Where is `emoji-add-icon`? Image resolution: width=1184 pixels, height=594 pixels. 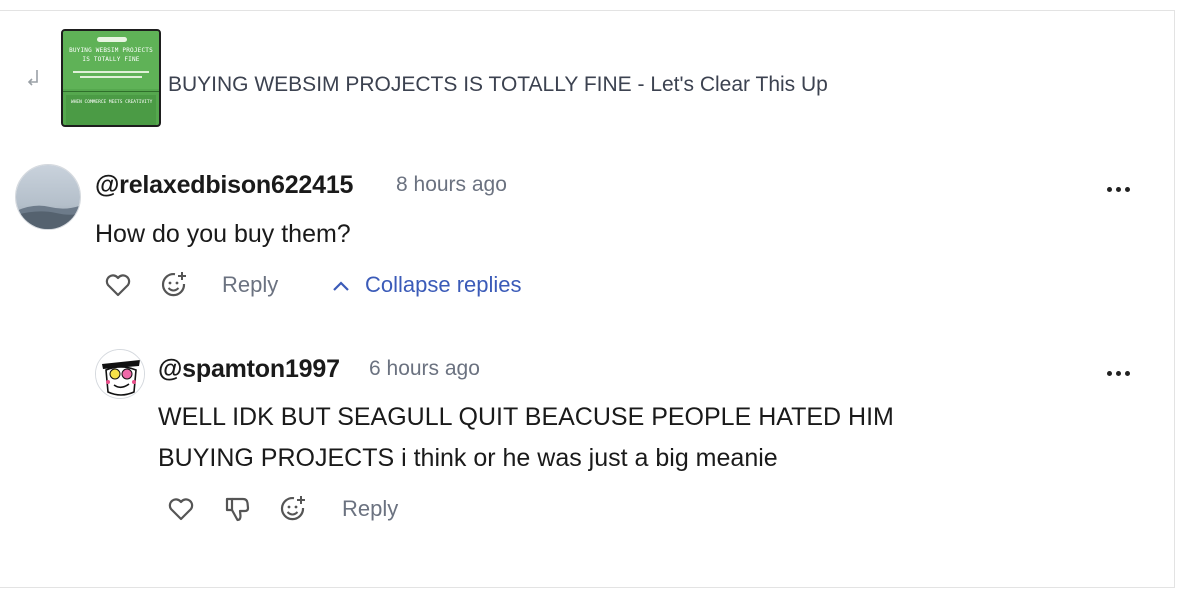
emoji-add-icon is located at coordinates (293, 509).